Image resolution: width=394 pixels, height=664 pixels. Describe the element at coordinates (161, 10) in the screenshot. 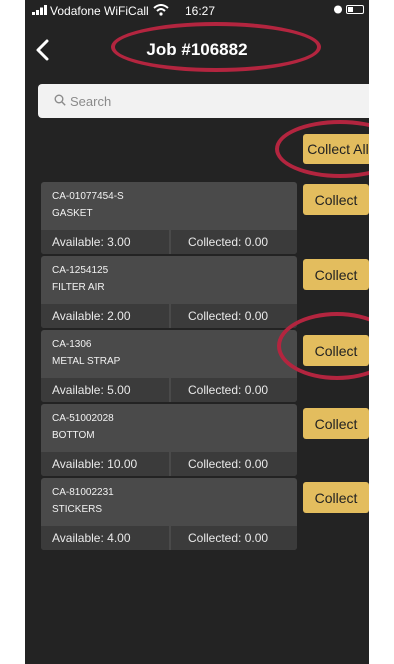

I see `wifi-icon` at that location.